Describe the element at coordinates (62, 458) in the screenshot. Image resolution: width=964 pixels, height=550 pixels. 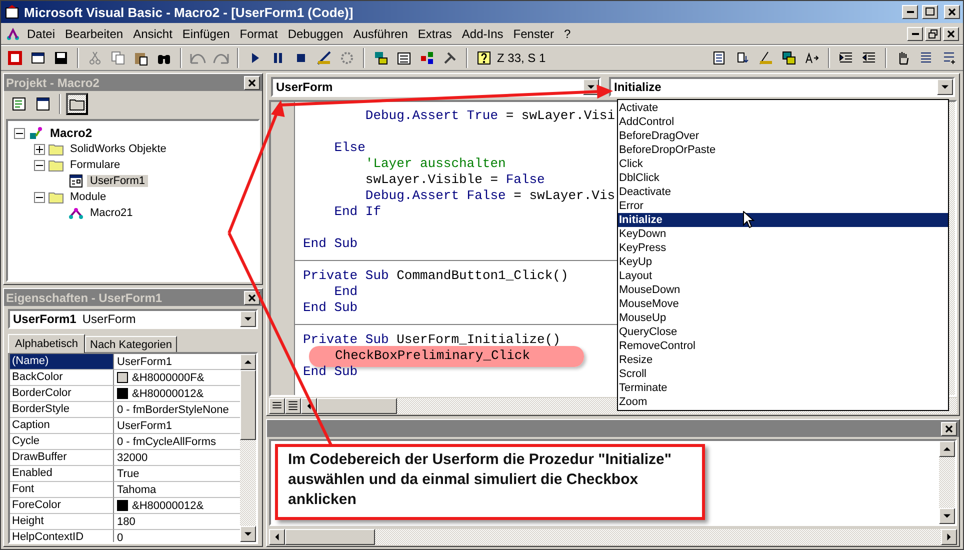
I see `property-name: DrawBuffer` at that location.